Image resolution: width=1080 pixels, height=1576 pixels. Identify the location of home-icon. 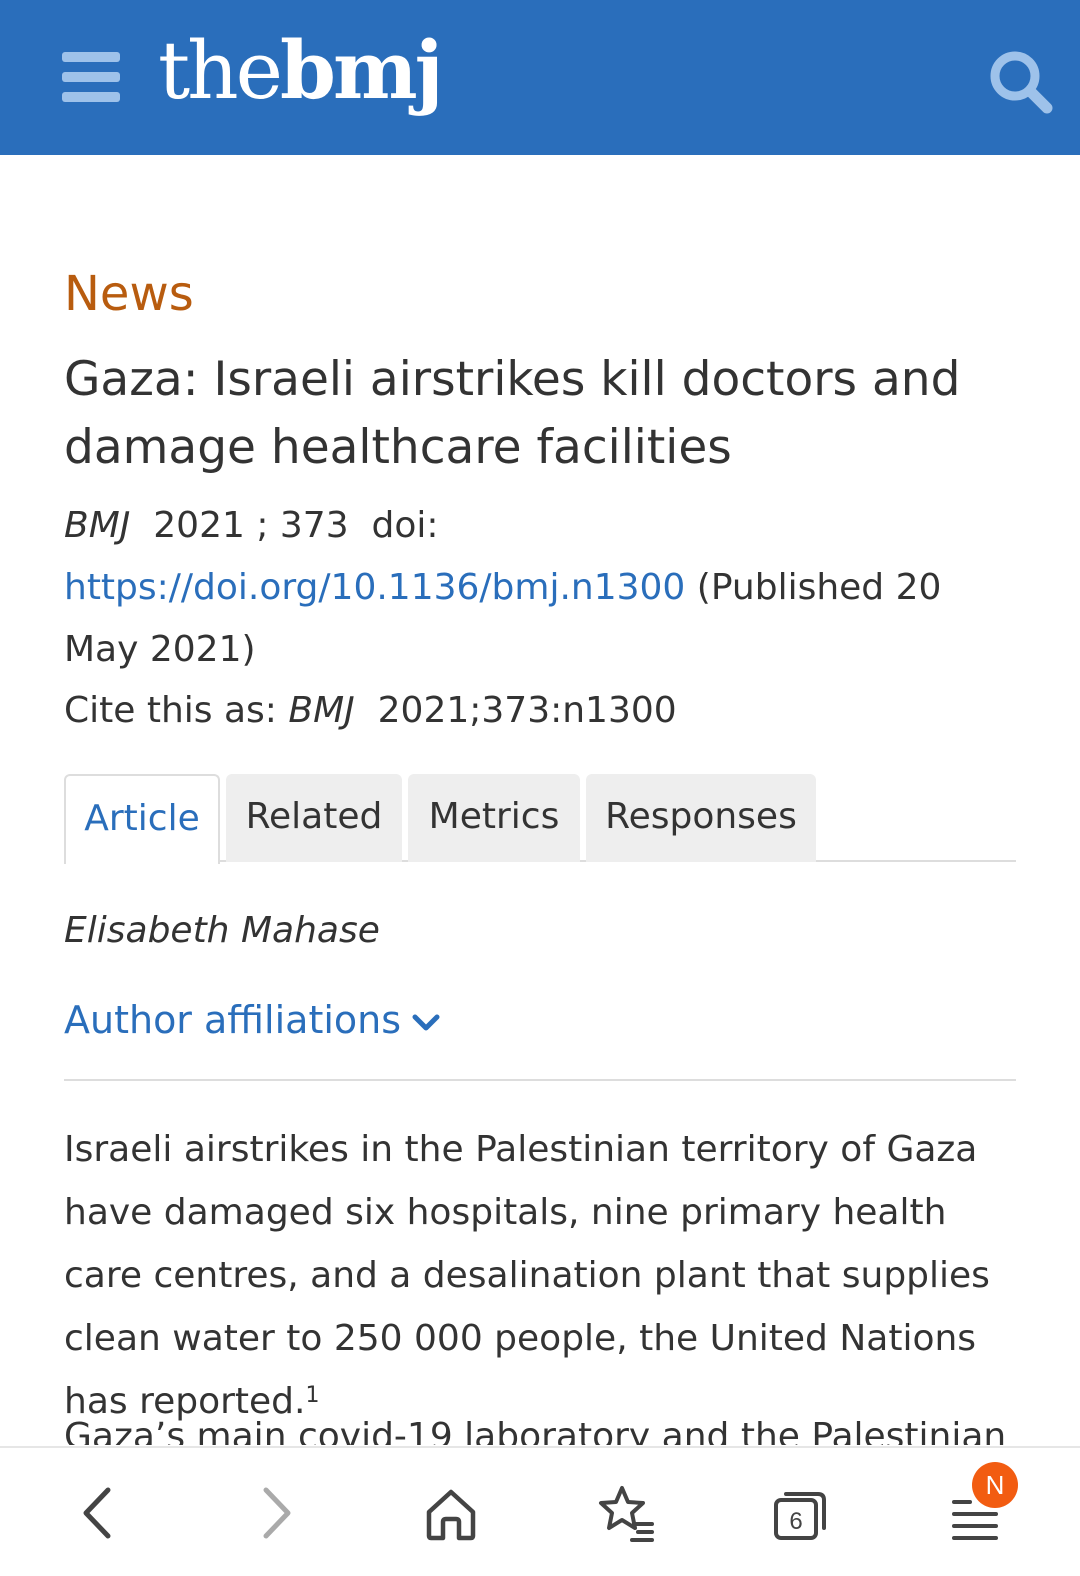
(451, 1513).